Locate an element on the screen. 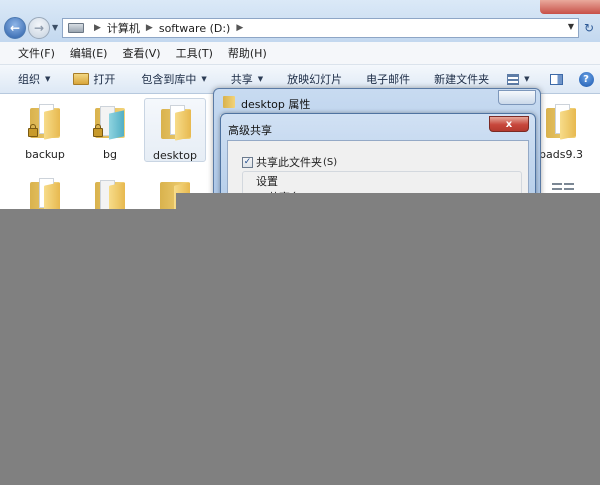 This screenshot has width=600, height=485. advanced-sharing-close-button: x is located at coordinates (509, 124).